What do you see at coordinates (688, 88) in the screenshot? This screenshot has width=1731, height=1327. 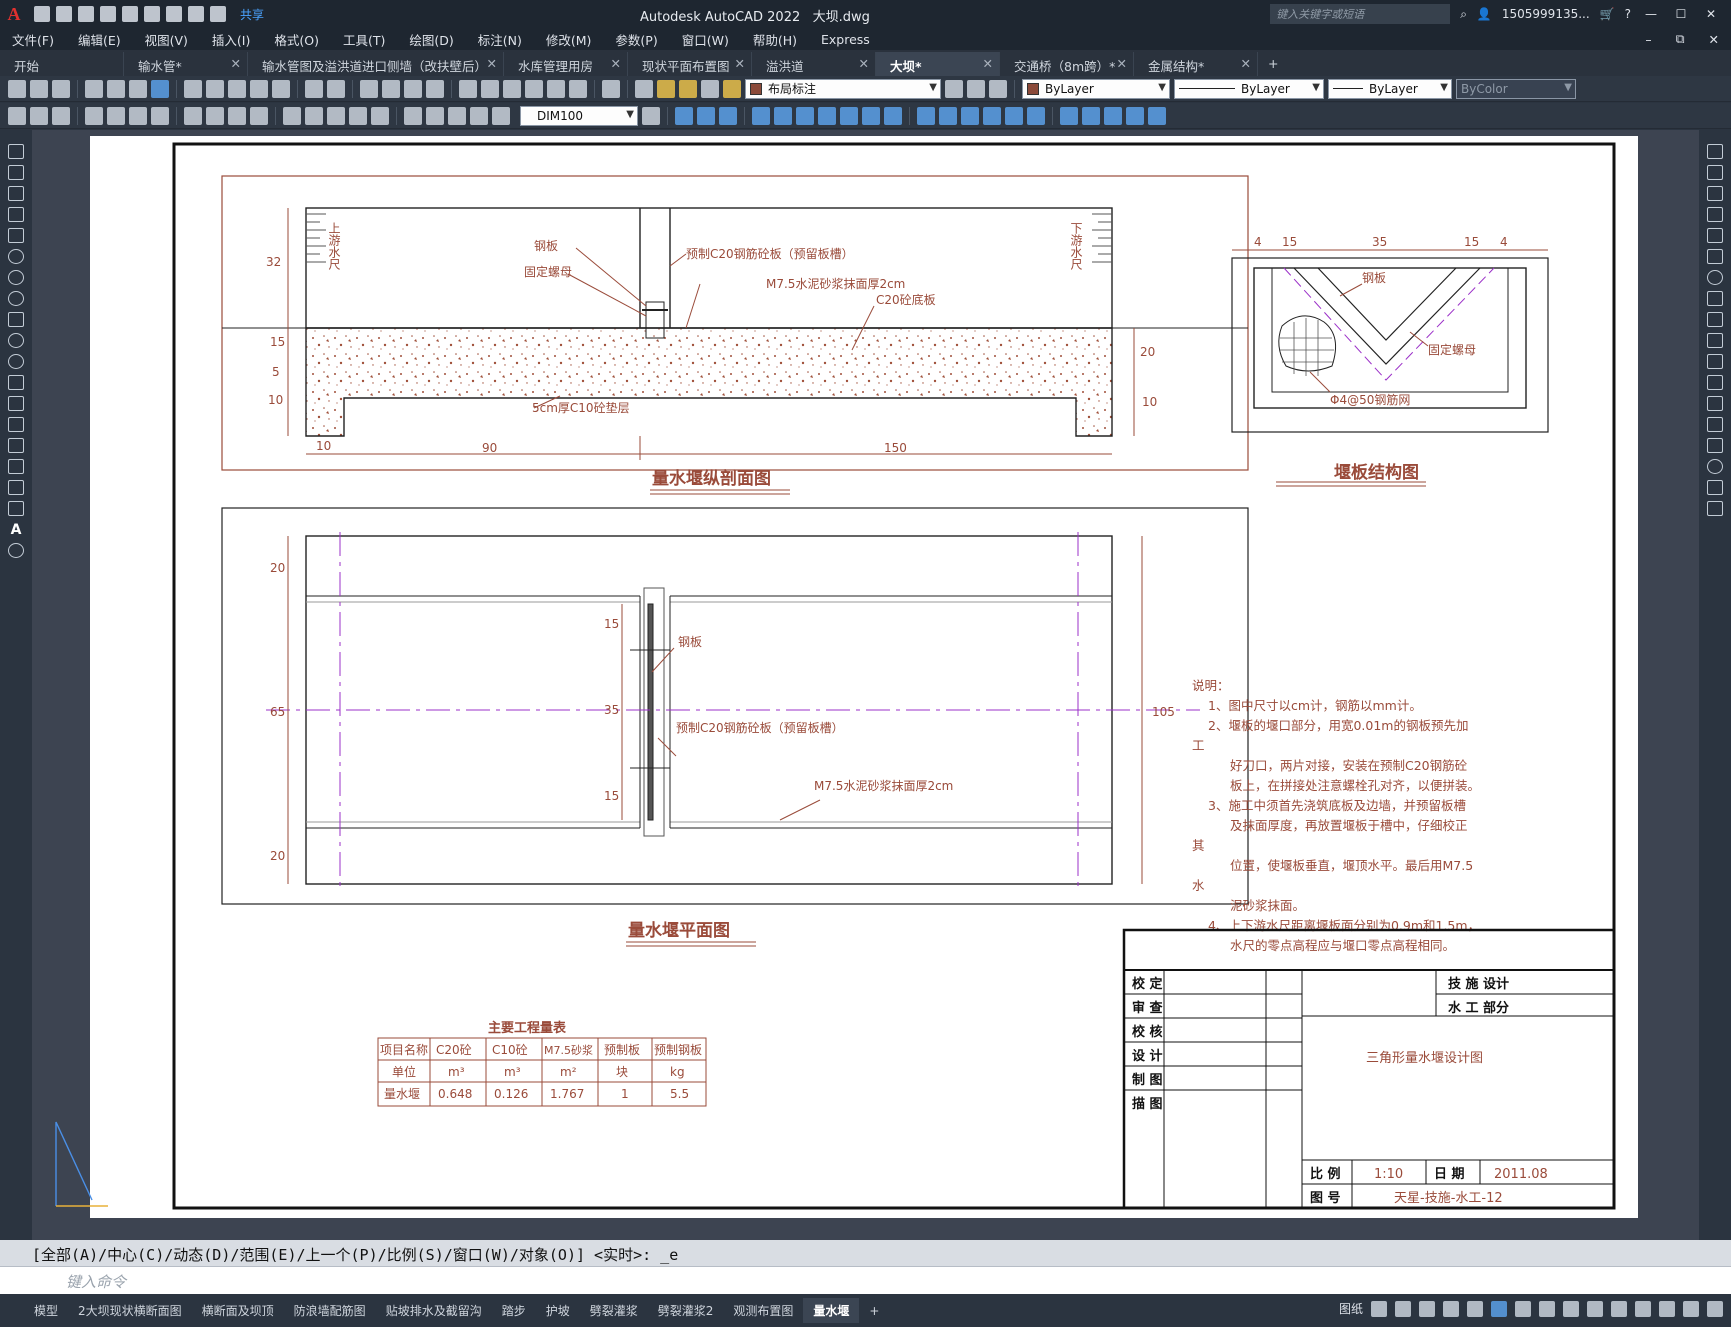 I see `layer-freeze-icon` at bounding box center [688, 88].